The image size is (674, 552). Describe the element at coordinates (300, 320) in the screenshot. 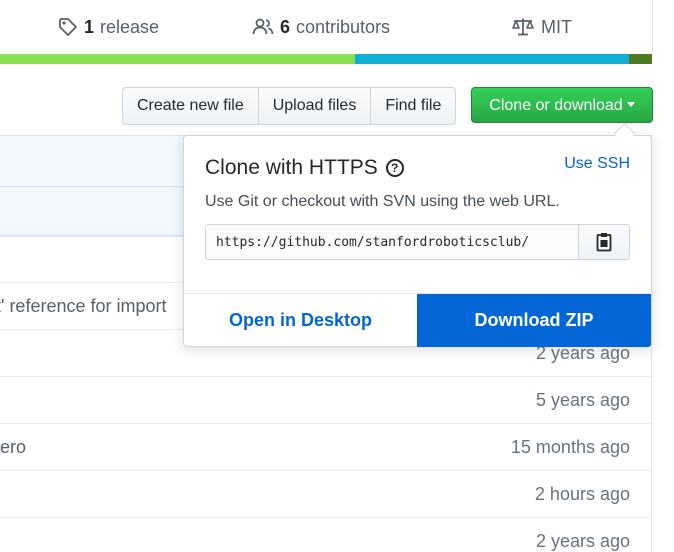

I see `open-in-desktop-button: Open in Desktop` at that location.